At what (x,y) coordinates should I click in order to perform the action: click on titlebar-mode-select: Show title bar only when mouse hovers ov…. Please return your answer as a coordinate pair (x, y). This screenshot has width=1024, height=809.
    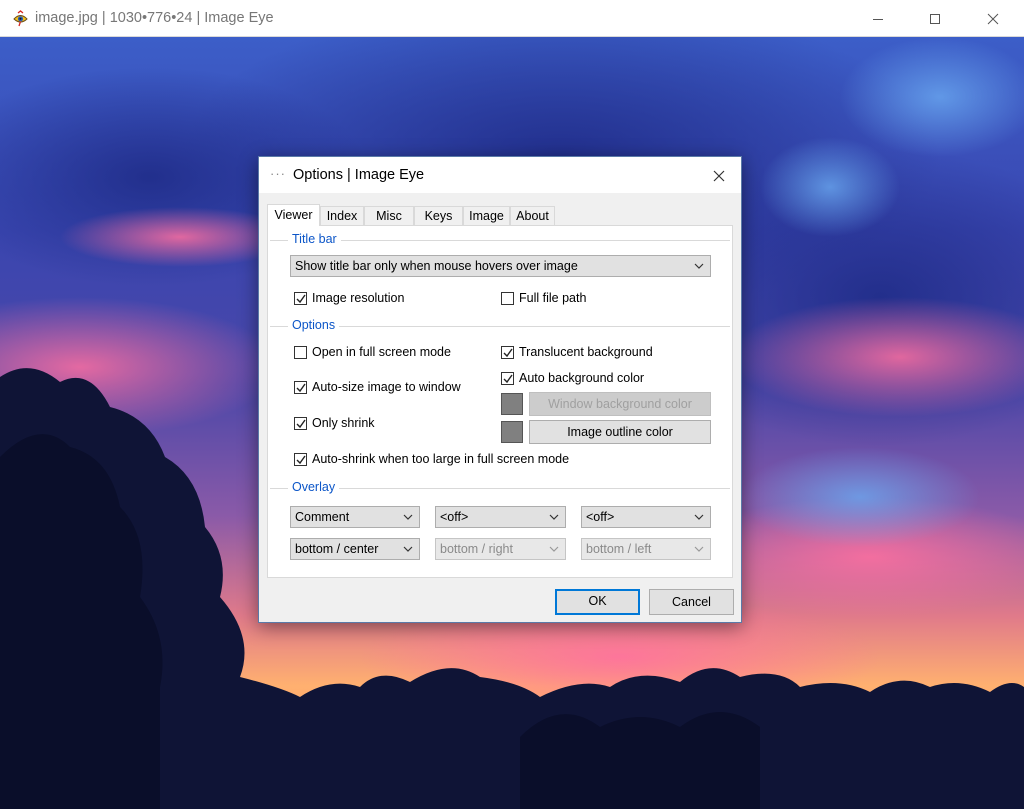
    Looking at the image, I should click on (500, 266).